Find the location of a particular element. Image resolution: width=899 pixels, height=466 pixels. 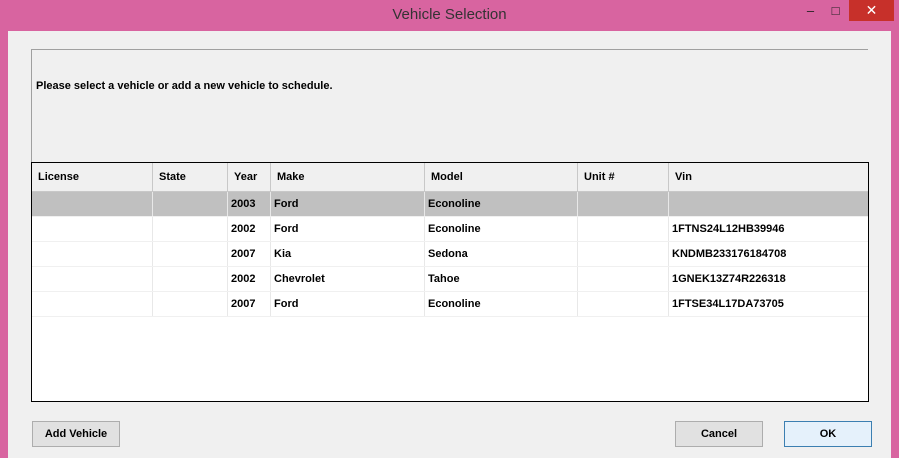

cell-vin: 1FTNS24L12HB39946 is located at coordinates (728, 229).